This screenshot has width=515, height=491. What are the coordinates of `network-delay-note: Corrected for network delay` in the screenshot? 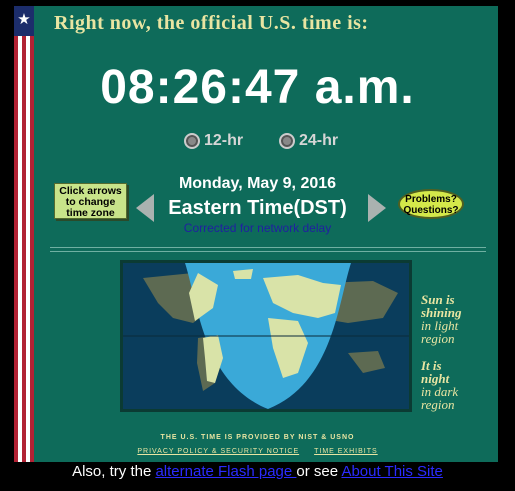 It's located at (257, 228).